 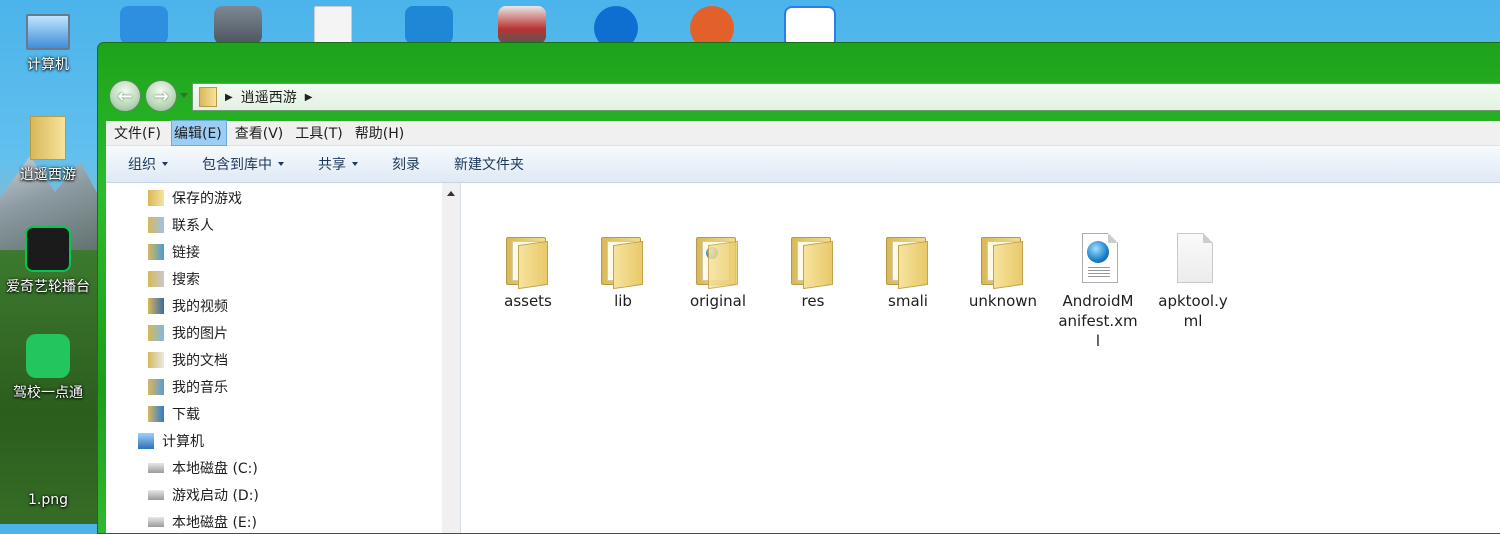 I want to click on organize-label: 组织, so click(x=142, y=165).